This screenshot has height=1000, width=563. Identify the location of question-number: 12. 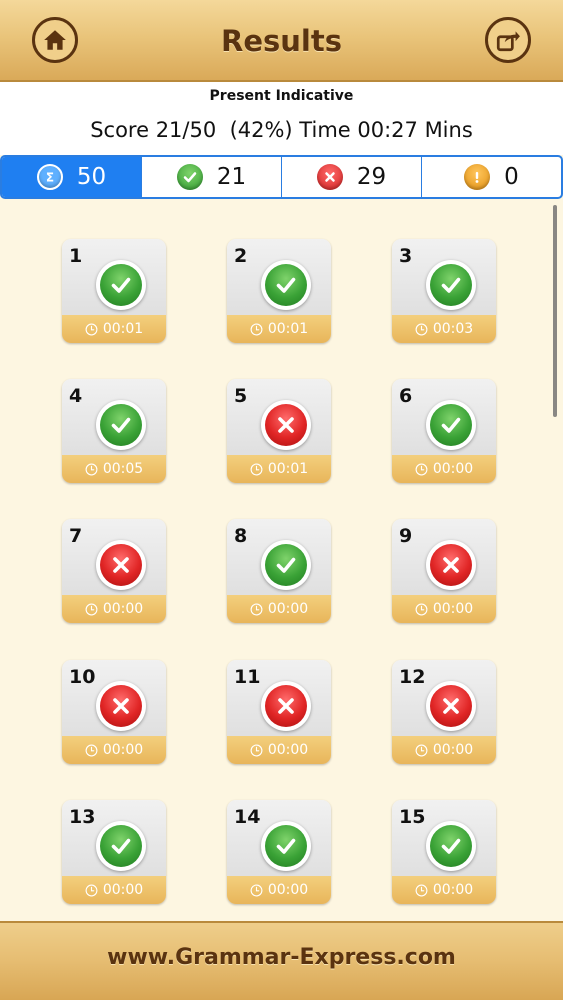
(412, 677).